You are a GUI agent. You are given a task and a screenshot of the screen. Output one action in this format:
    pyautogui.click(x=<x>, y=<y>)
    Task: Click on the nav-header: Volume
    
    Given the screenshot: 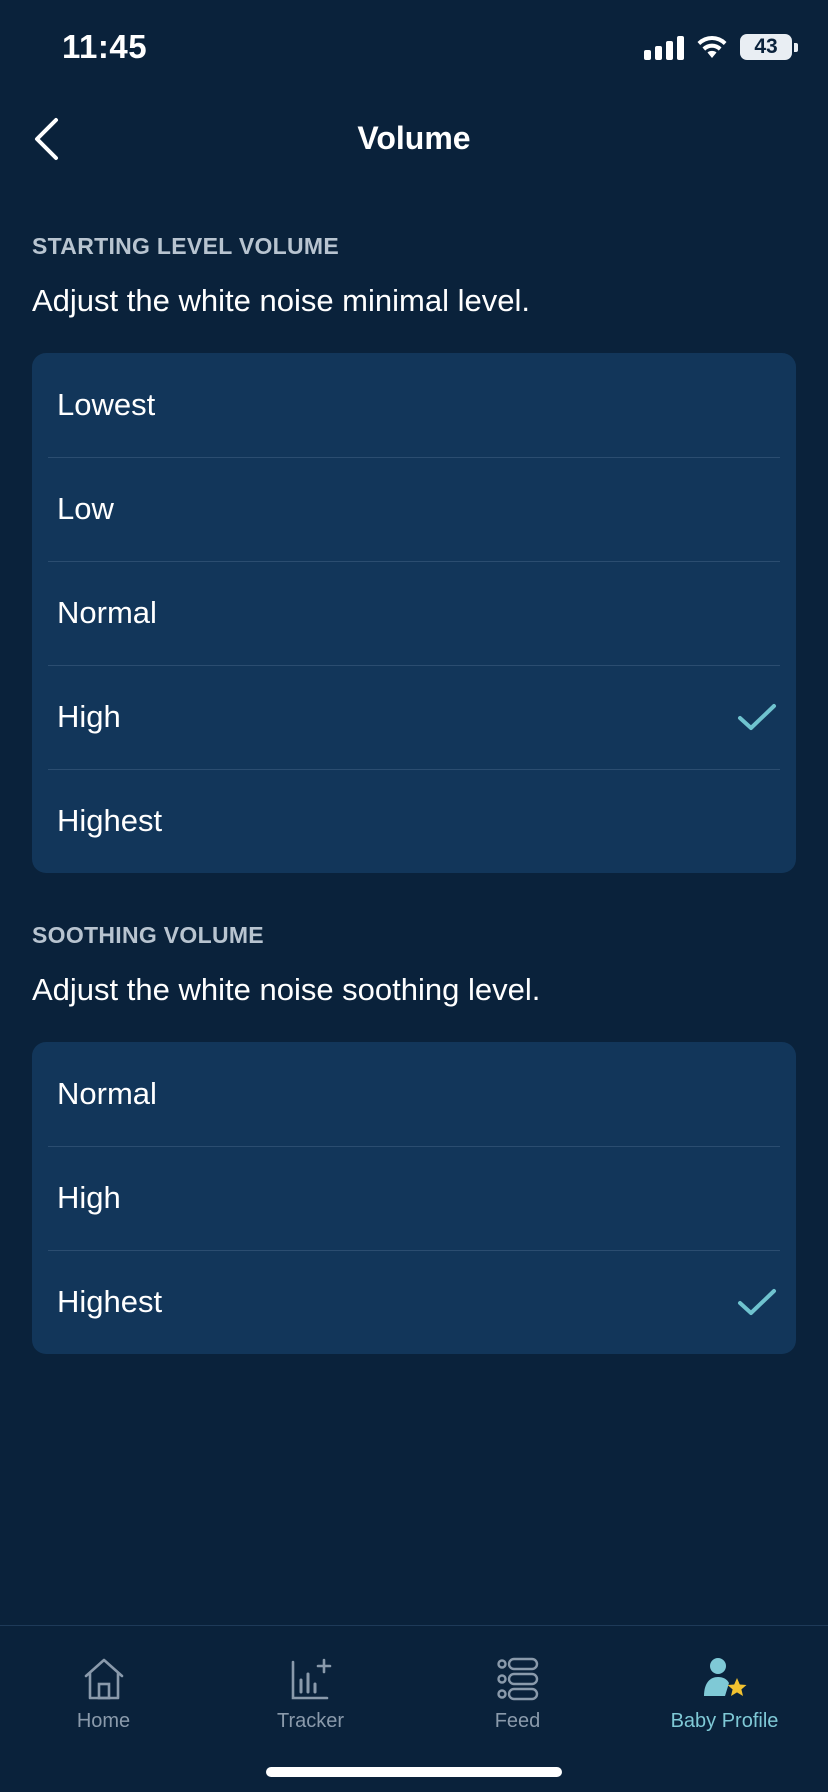 What is the action you would take?
    pyautogui.click(x=414, y=141)
    